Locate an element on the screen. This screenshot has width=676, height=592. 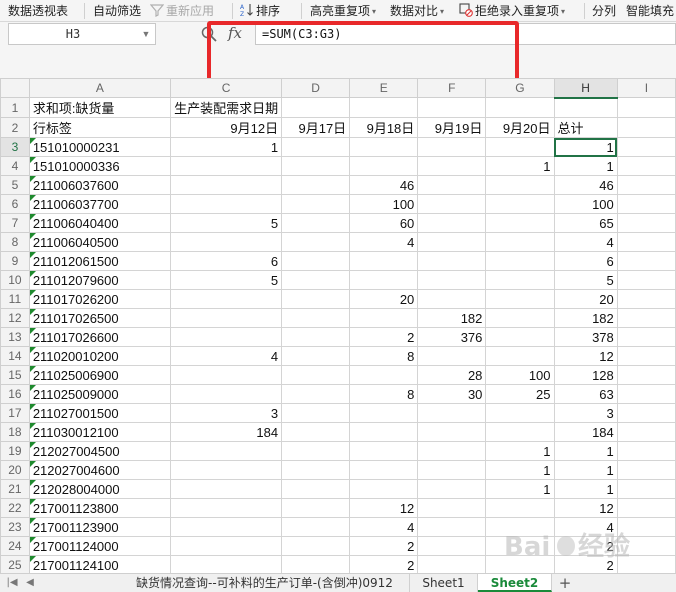
table-cell: 5 is located at coordinates (226, 223).